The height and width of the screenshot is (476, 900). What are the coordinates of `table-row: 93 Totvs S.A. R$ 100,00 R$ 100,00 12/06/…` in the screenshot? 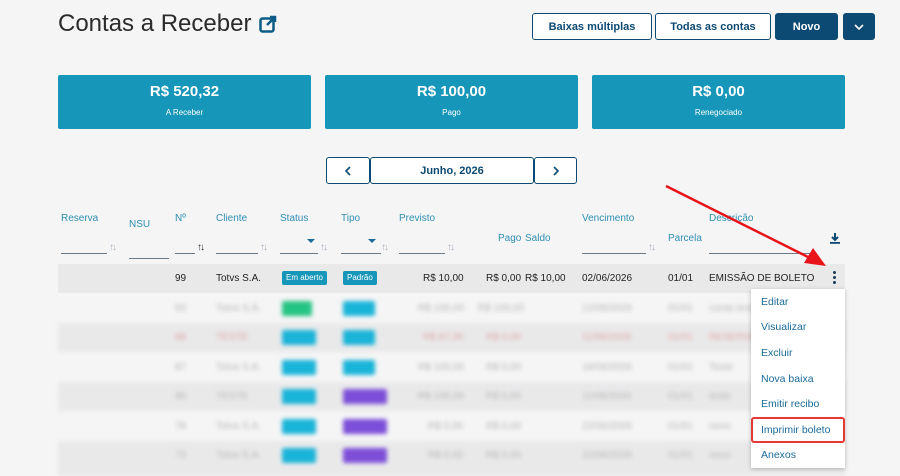 It's located at (451, 308).